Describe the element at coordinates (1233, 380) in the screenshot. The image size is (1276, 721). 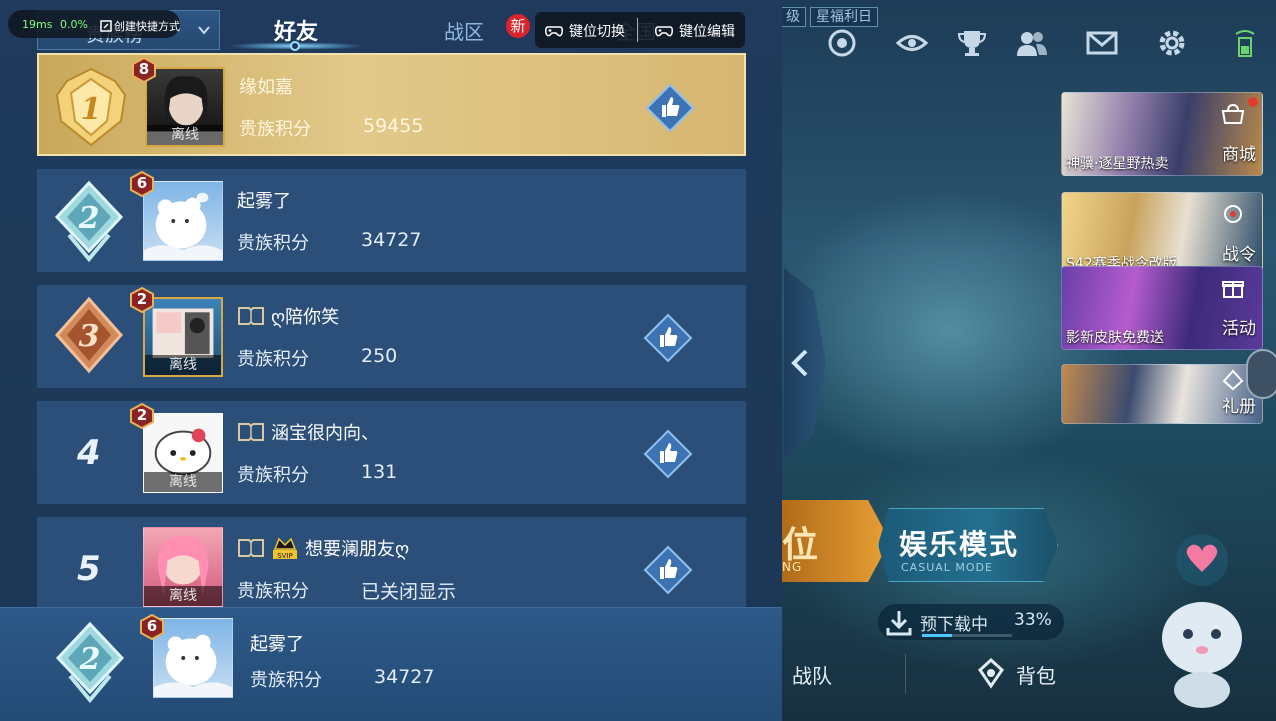
I see `handbook-icon` at that location.